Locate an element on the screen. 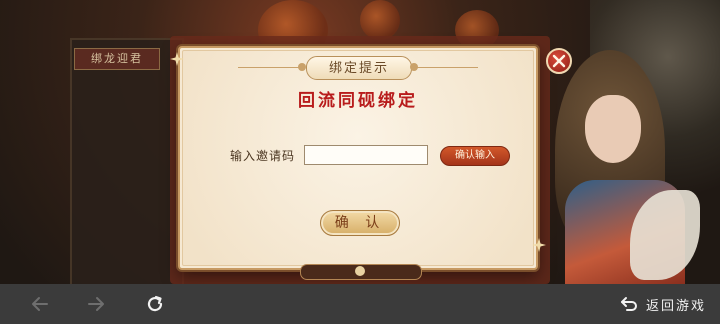 The height and width of the screenshot is (324, 720). return-arrow-icon is located at coordinates (629, 304).